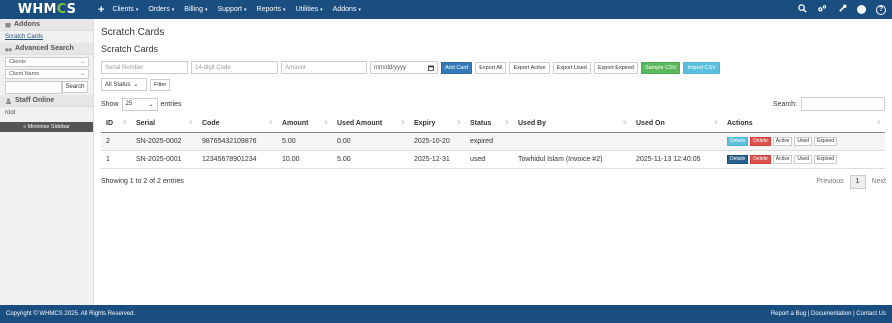 The image size is (892, 323). Describe the element at coordinates (347, 9) in the screenshot. I see `nav-addons: Addons ▾` at that location.